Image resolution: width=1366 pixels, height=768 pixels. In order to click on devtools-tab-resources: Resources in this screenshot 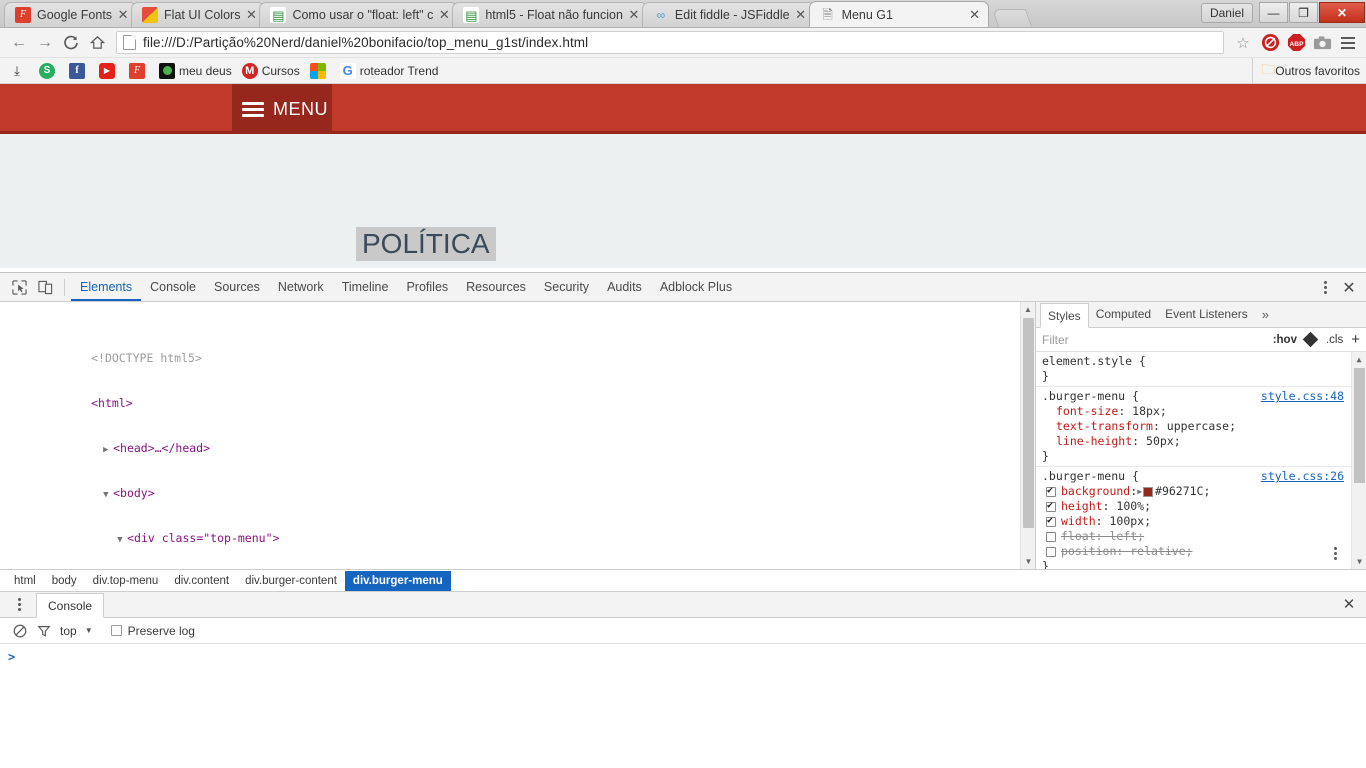, I will do `click(496, 287)`.